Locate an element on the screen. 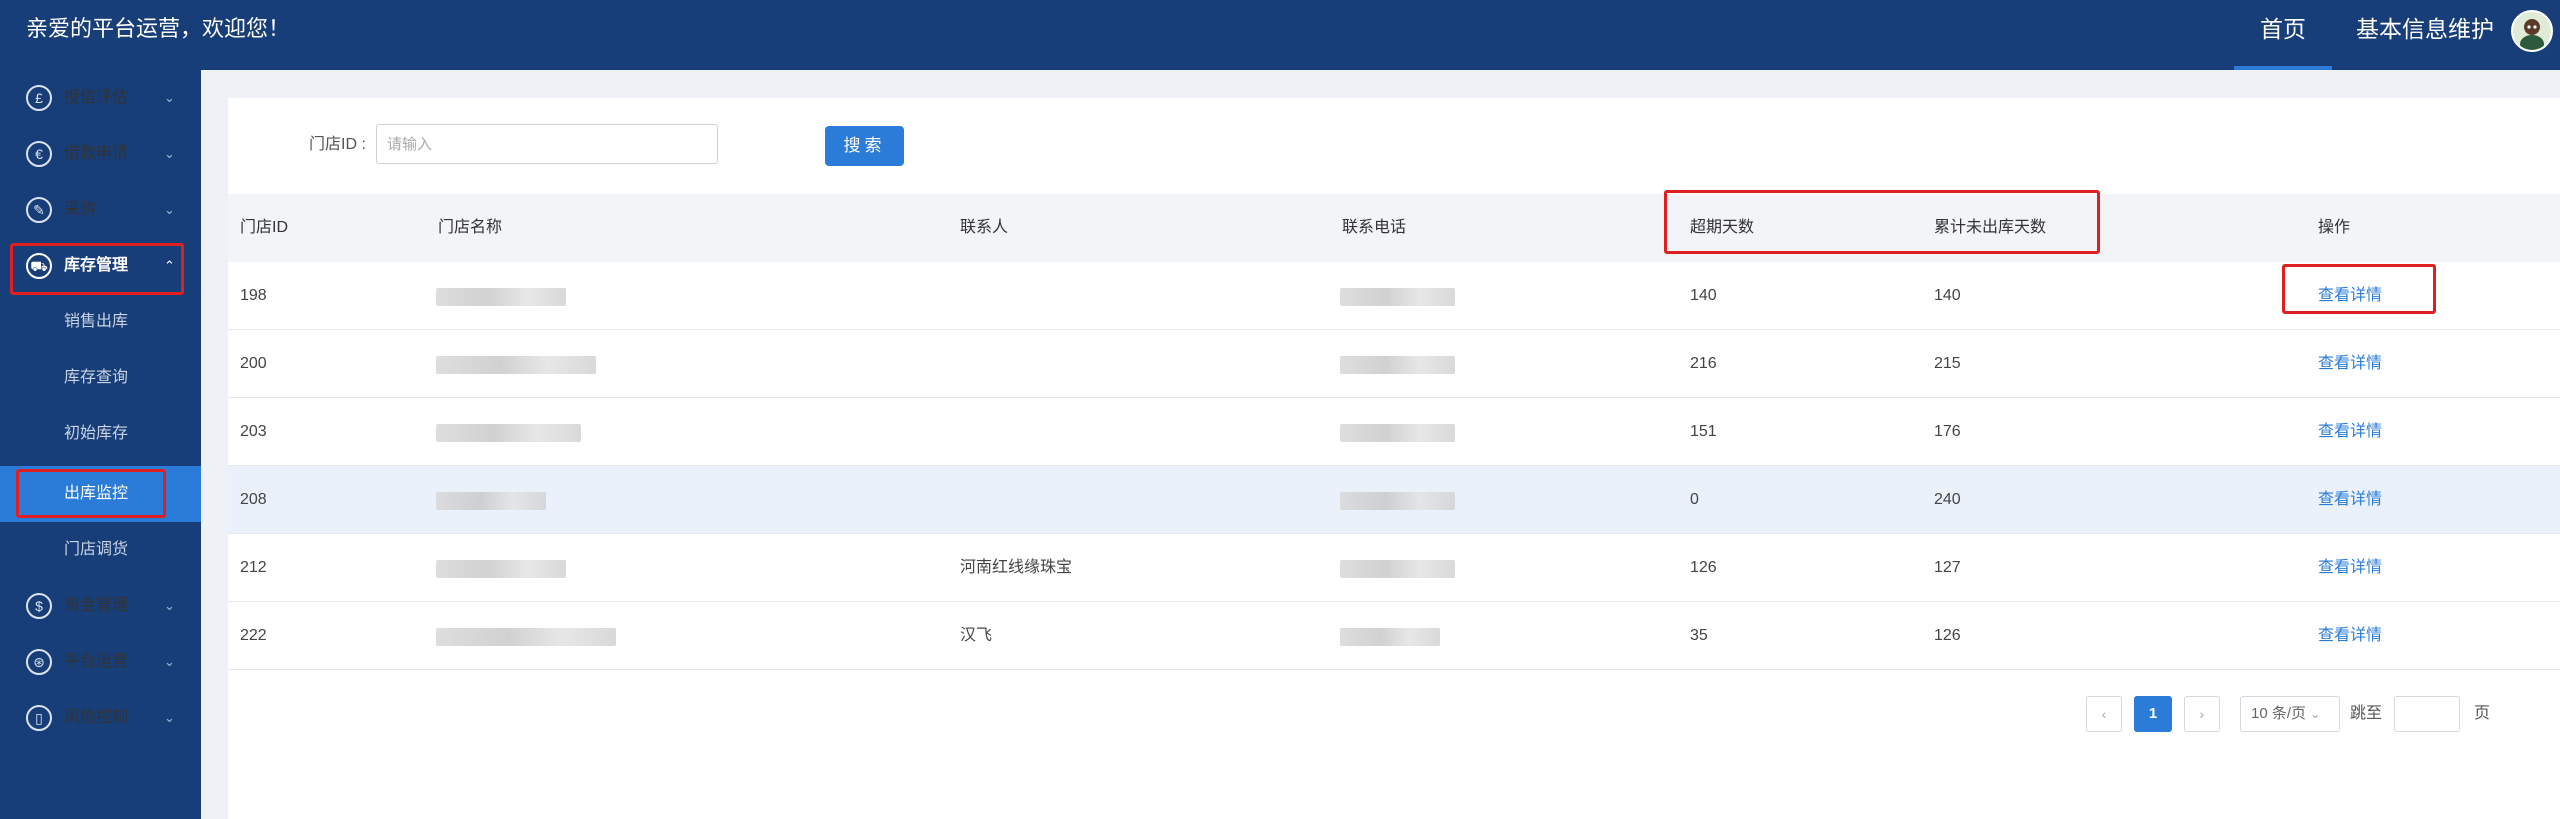  page-1-button: 1 is located at coordinates (2153, 714).